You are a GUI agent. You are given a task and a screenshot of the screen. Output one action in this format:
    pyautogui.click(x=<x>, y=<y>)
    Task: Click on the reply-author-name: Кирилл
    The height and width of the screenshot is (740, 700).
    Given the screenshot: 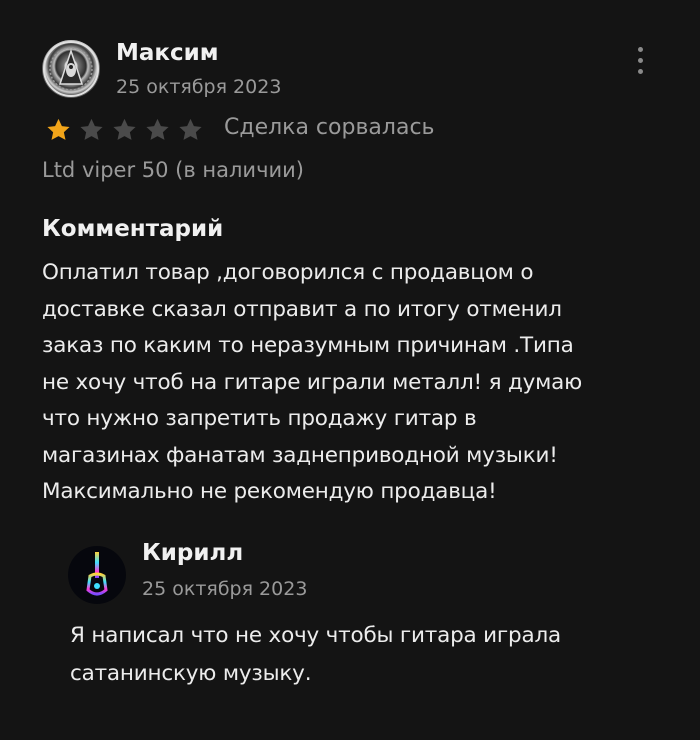 What is the action you would take?
    pyautogui.click(x=192, y=553)
    